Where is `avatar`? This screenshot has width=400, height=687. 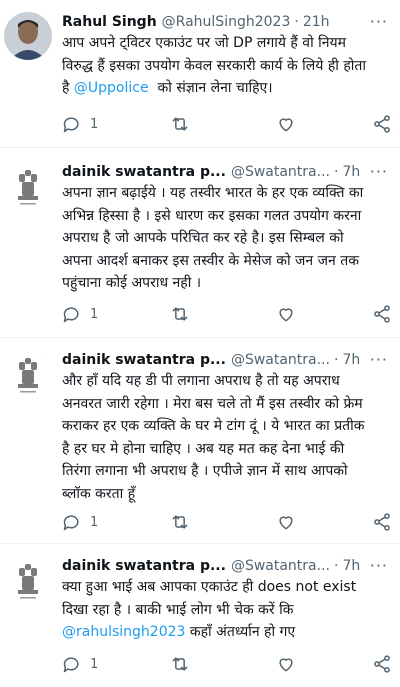 avatar is located at coordinates (28, 36).